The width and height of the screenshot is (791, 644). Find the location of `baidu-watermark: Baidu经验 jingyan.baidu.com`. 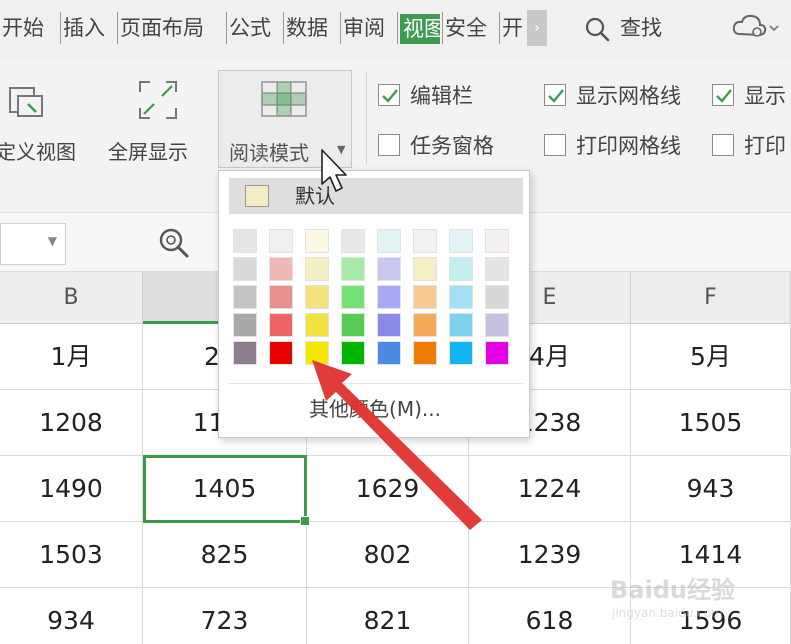

baidu-watermark: Baidu经验 jingyan.baidu.com is located at coordinates (690, 601).